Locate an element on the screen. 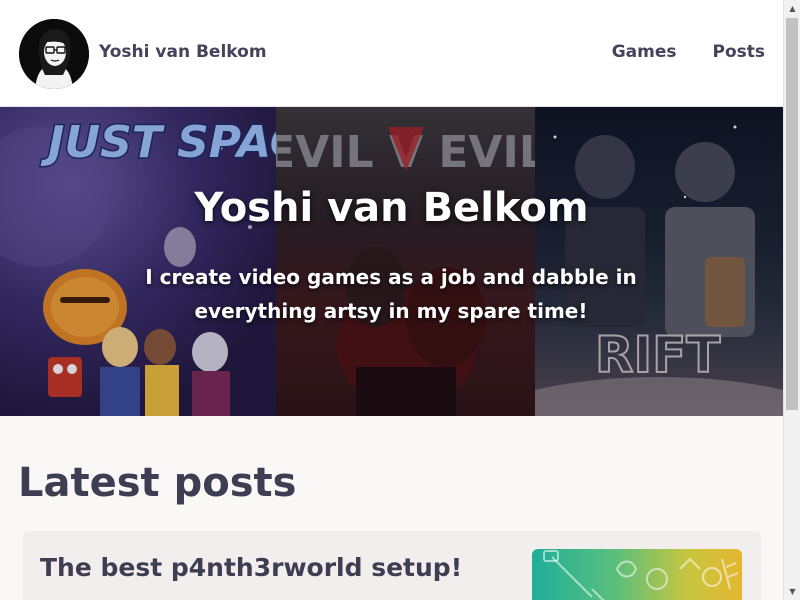 The height and width of the screenshot is (600, 800). site-name: Yoshi van Belkom is located at coordinates (183, 52).